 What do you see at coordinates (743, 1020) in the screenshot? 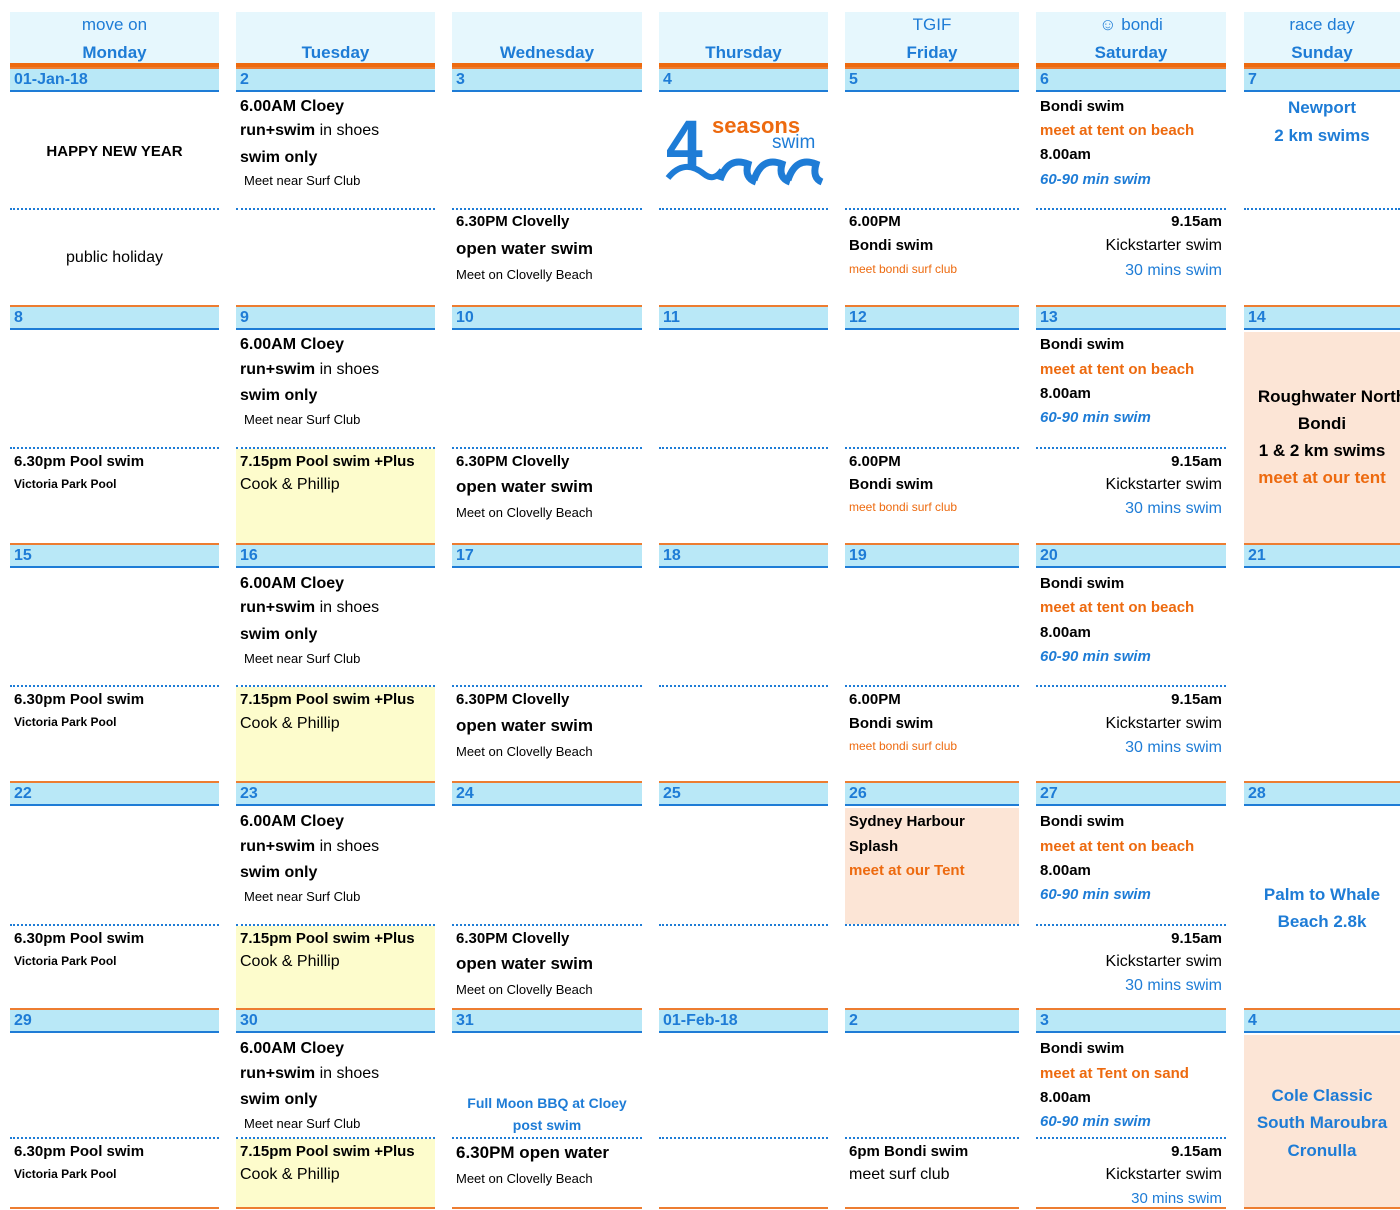
I see `date-cell: 01-Feb-18` at bounding box center [743, 1020].